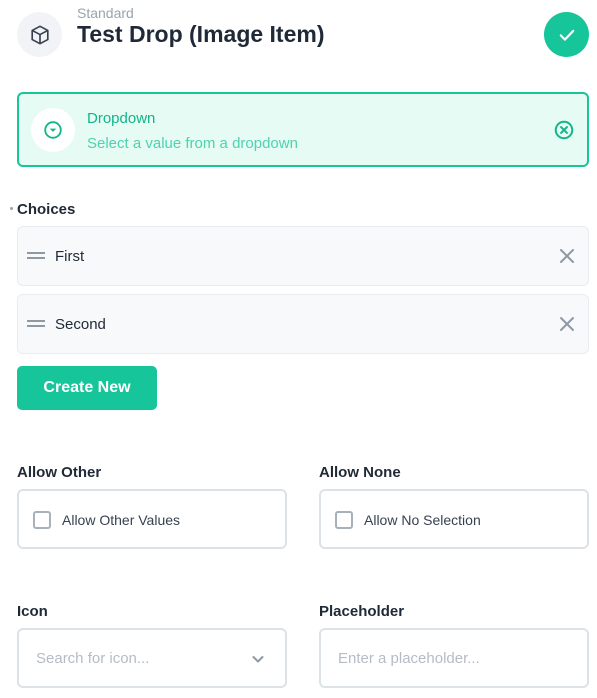  I want to click on page-header: Standard Test Drop (Image Item), so click(303, 35).